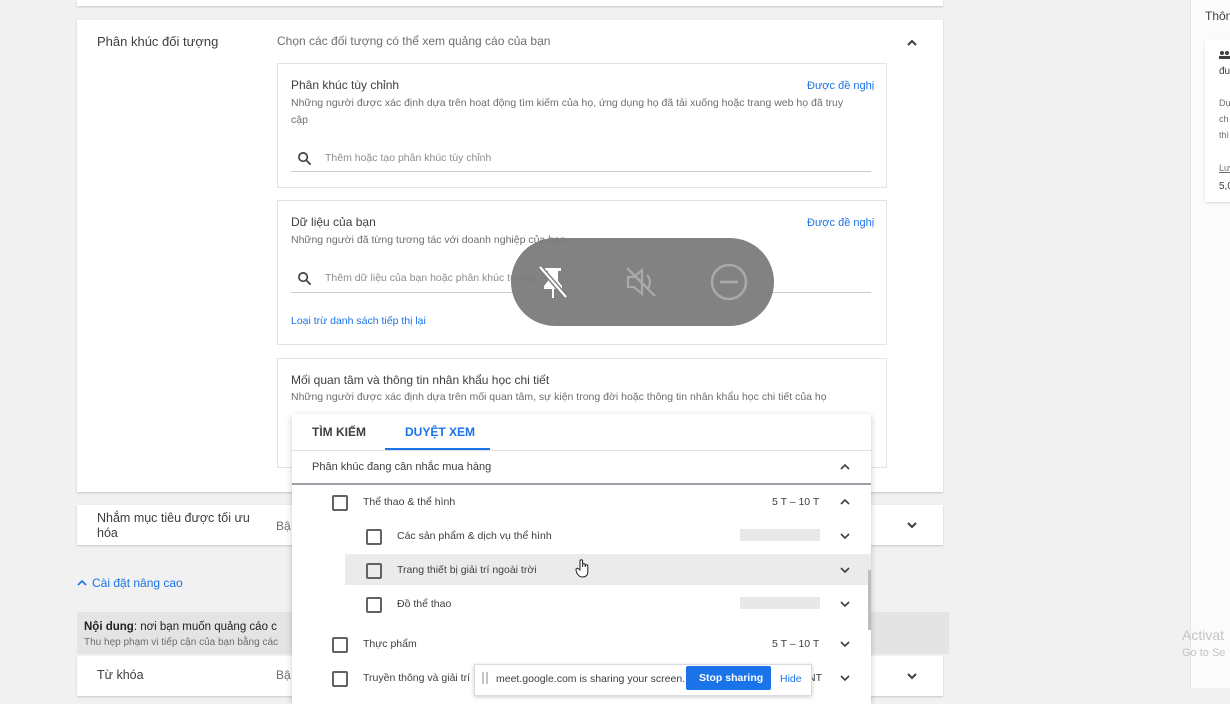 The image size is (1230, 704). What do you see at coordinates (340, 503) in the screenshot?
I see `checkbox-sports-fitness` at bounding box center [340, 503].